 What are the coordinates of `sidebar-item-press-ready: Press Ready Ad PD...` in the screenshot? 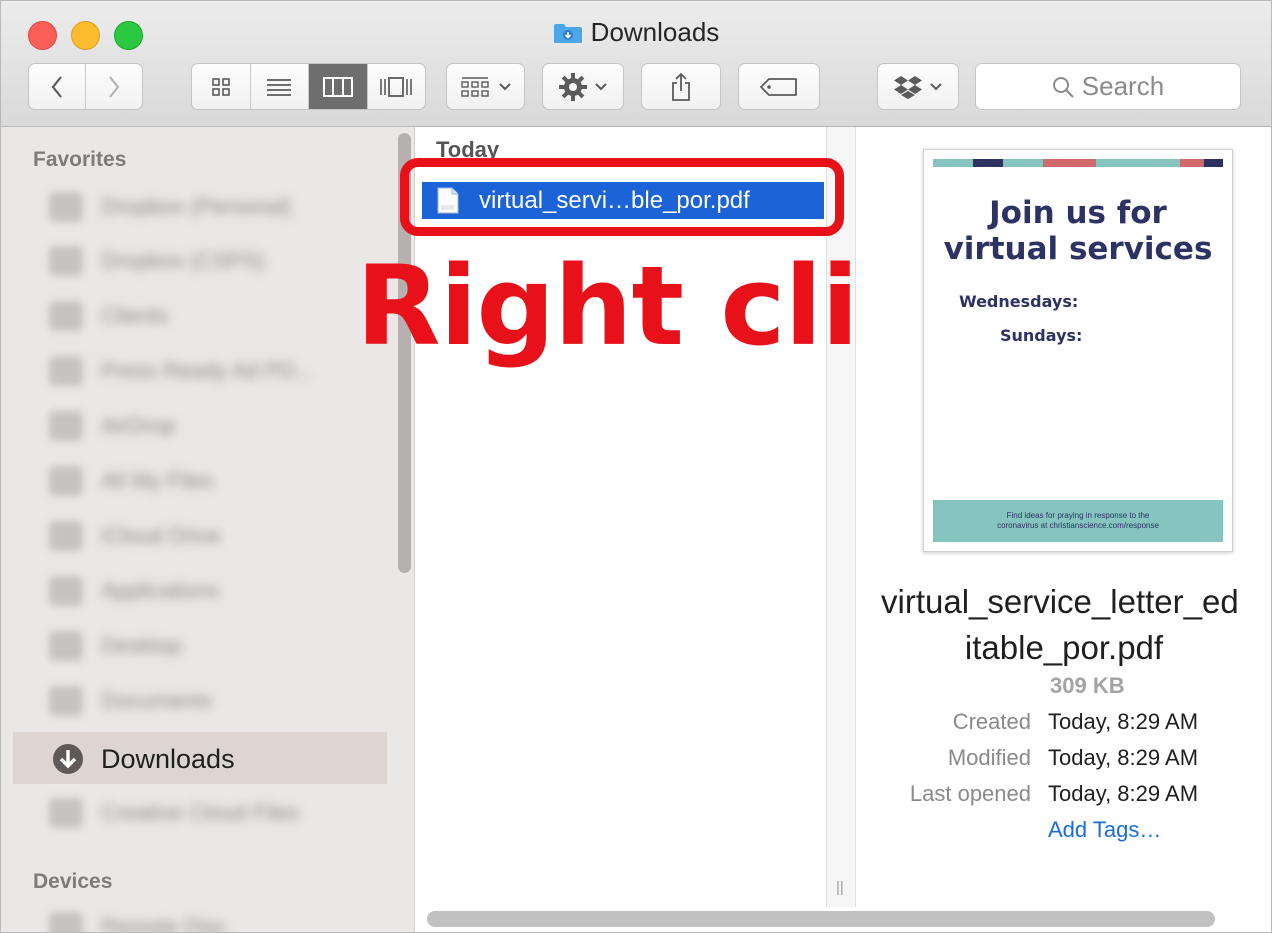 It's located at (181, 371).